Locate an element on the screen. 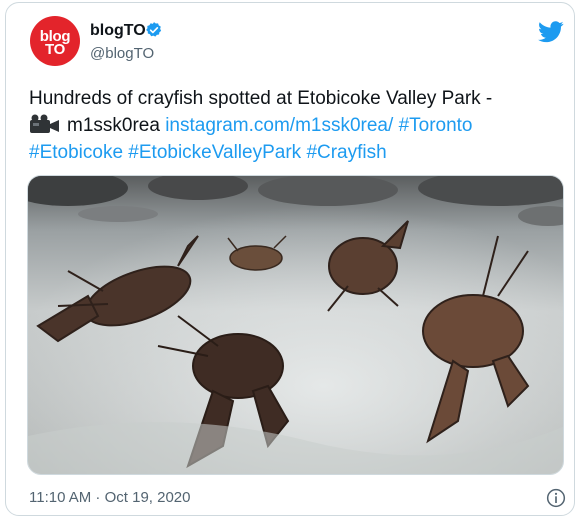 The image size is (579, 520). avatar-text-to: TO is located at coordinates (55, 49).